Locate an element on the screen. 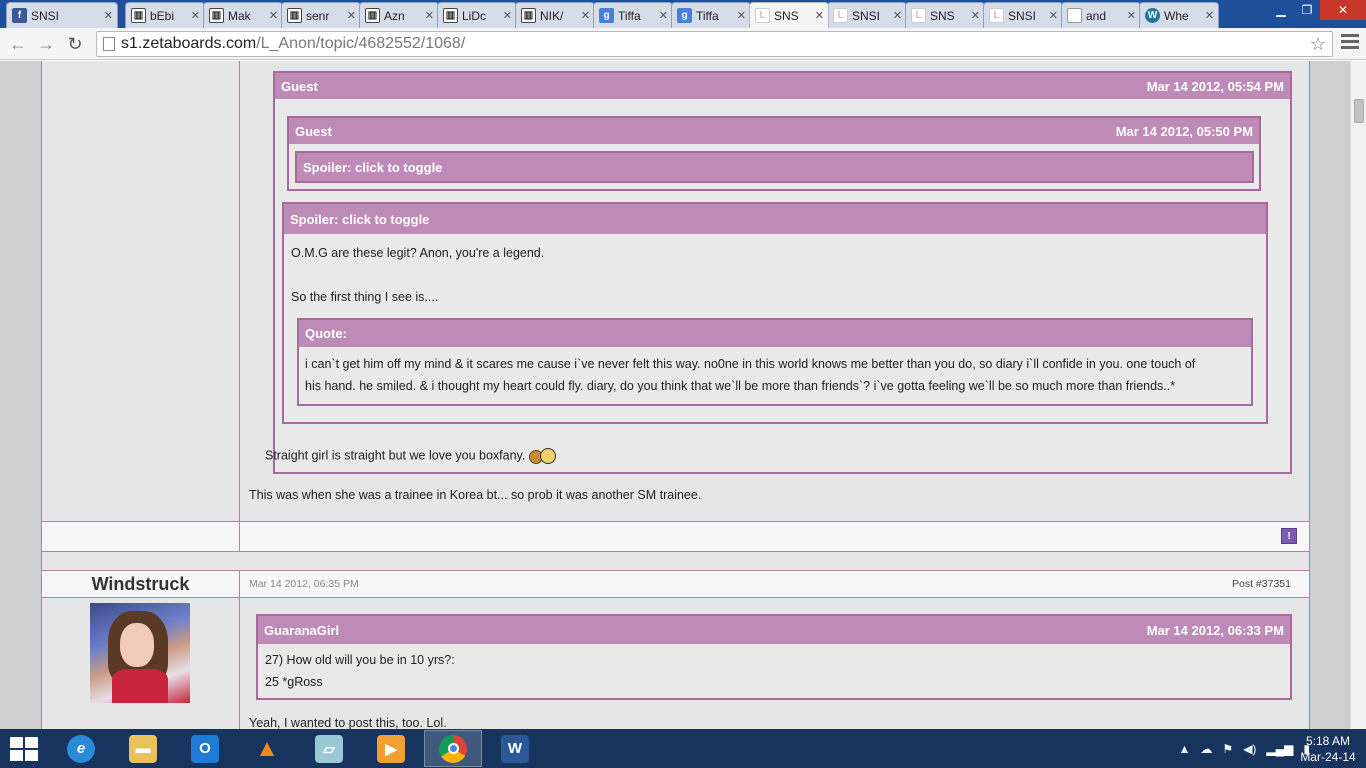 The width and height of the screenshot is (1366, 768). browser-tab: W Whe ✕ is located at coordinates (1179, 15).